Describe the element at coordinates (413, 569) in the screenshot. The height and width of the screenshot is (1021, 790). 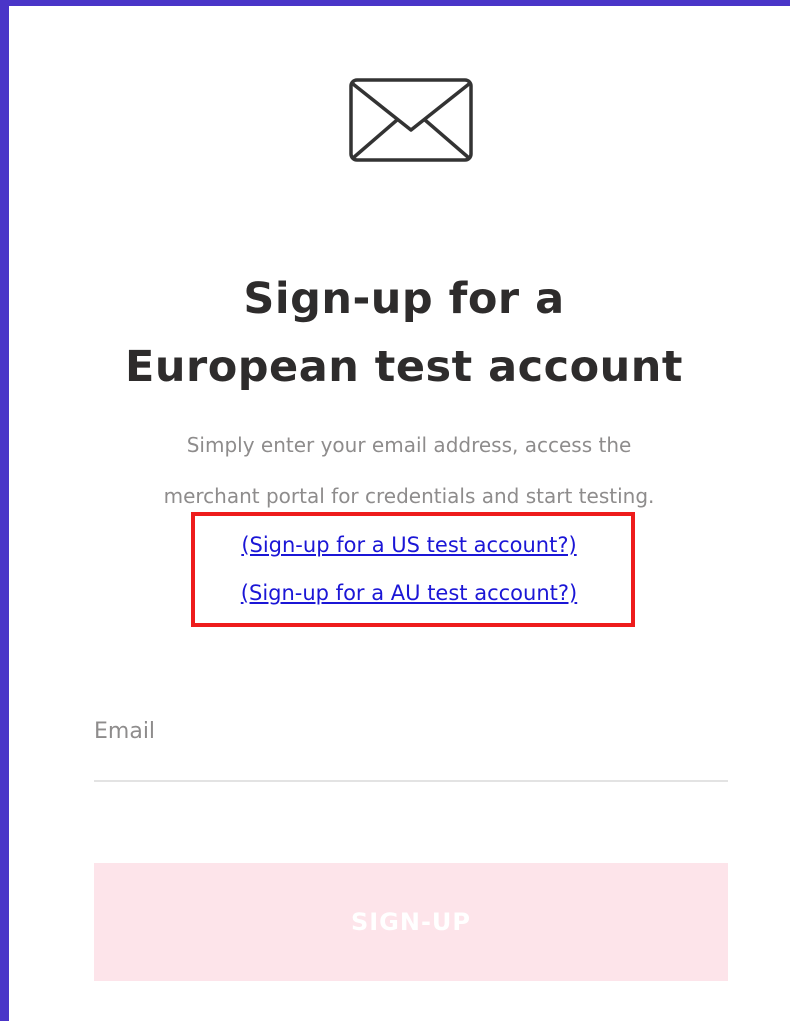
I see `highlight-annotation-box` at that location.